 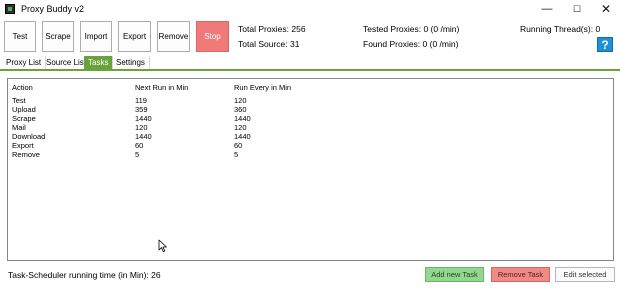 What do you see at coordinates (141, 100) in the screenshot?
I see `cell-next-run: 119` at bounding box center [141, 100].